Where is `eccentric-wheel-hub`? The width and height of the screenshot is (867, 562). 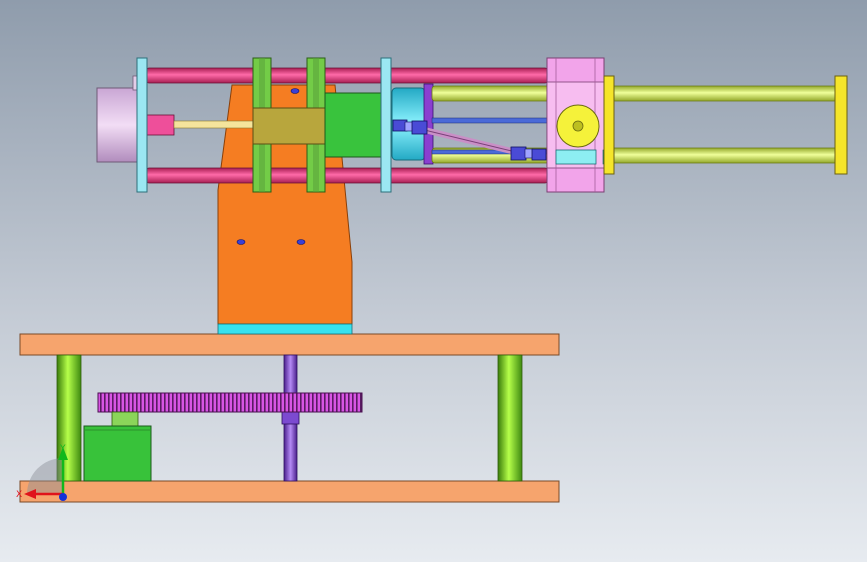 eccentric-wheel-hub is located at coordinates (578, 126).